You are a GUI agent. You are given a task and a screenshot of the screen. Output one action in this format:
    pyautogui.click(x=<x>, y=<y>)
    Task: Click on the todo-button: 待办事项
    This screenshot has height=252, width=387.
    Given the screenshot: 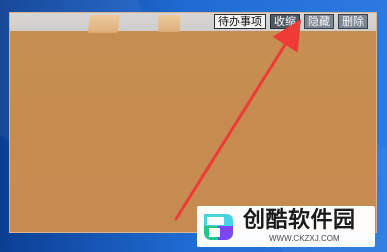 What is the action you would take?
    pyautogui.click(x=240, y=21)
    